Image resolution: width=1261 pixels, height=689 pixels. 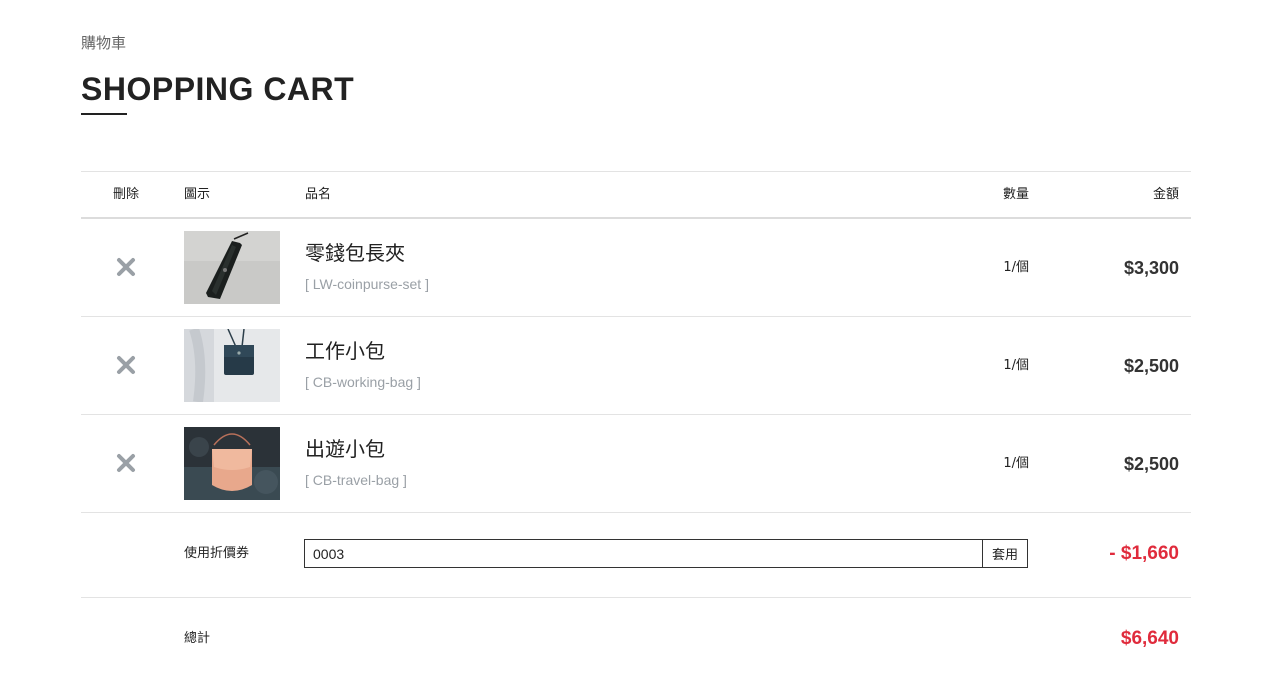 I want to click on header-delete: 刪除, so click(x=126, y=194).